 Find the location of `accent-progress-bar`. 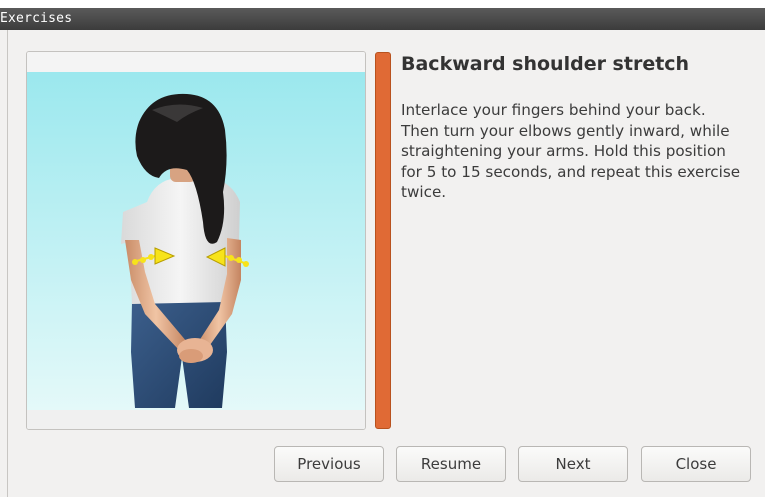

accent-progress-bar is located at coordinates (383, 240).